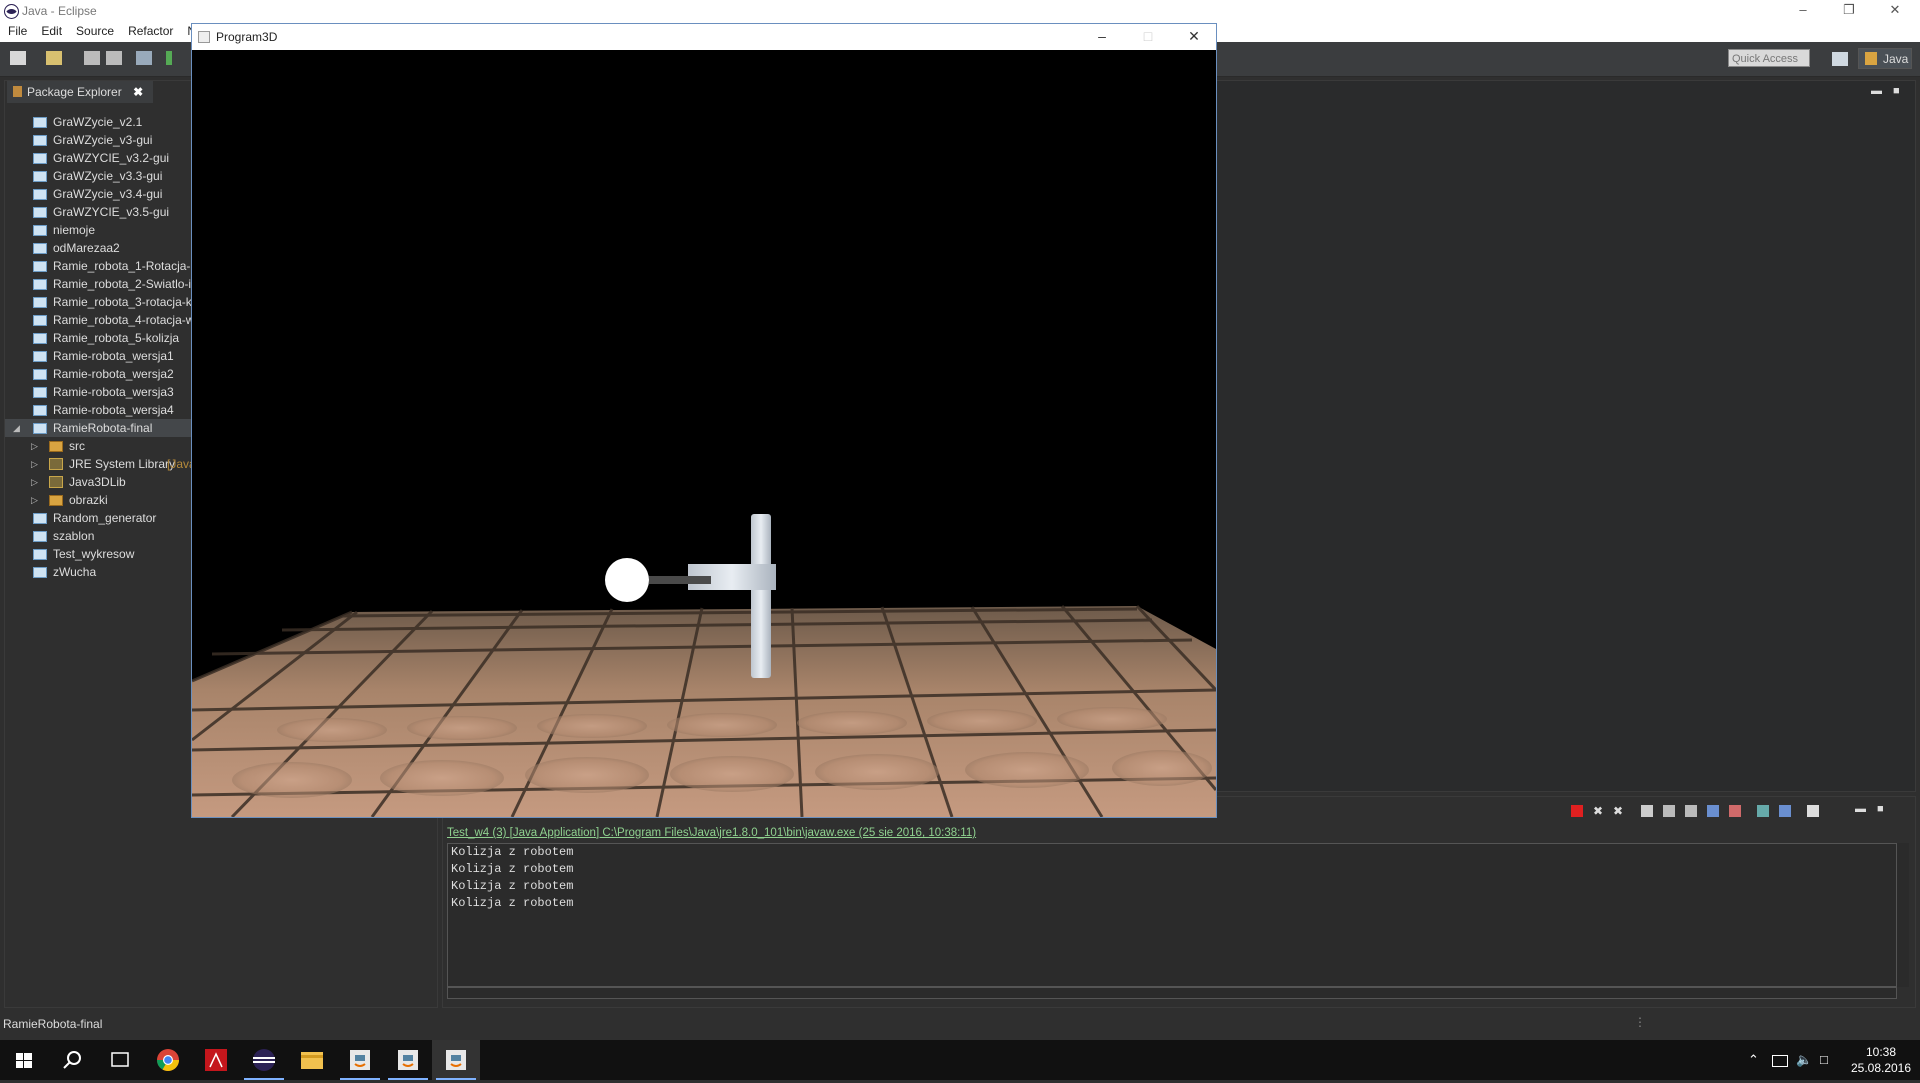 The image size is (1920, 1083). What do you see at coordinates (100, 428) in the screenshot?
I see `tree-project-item: ◢ RamieRobota-final` at bounding box center [100, 428].